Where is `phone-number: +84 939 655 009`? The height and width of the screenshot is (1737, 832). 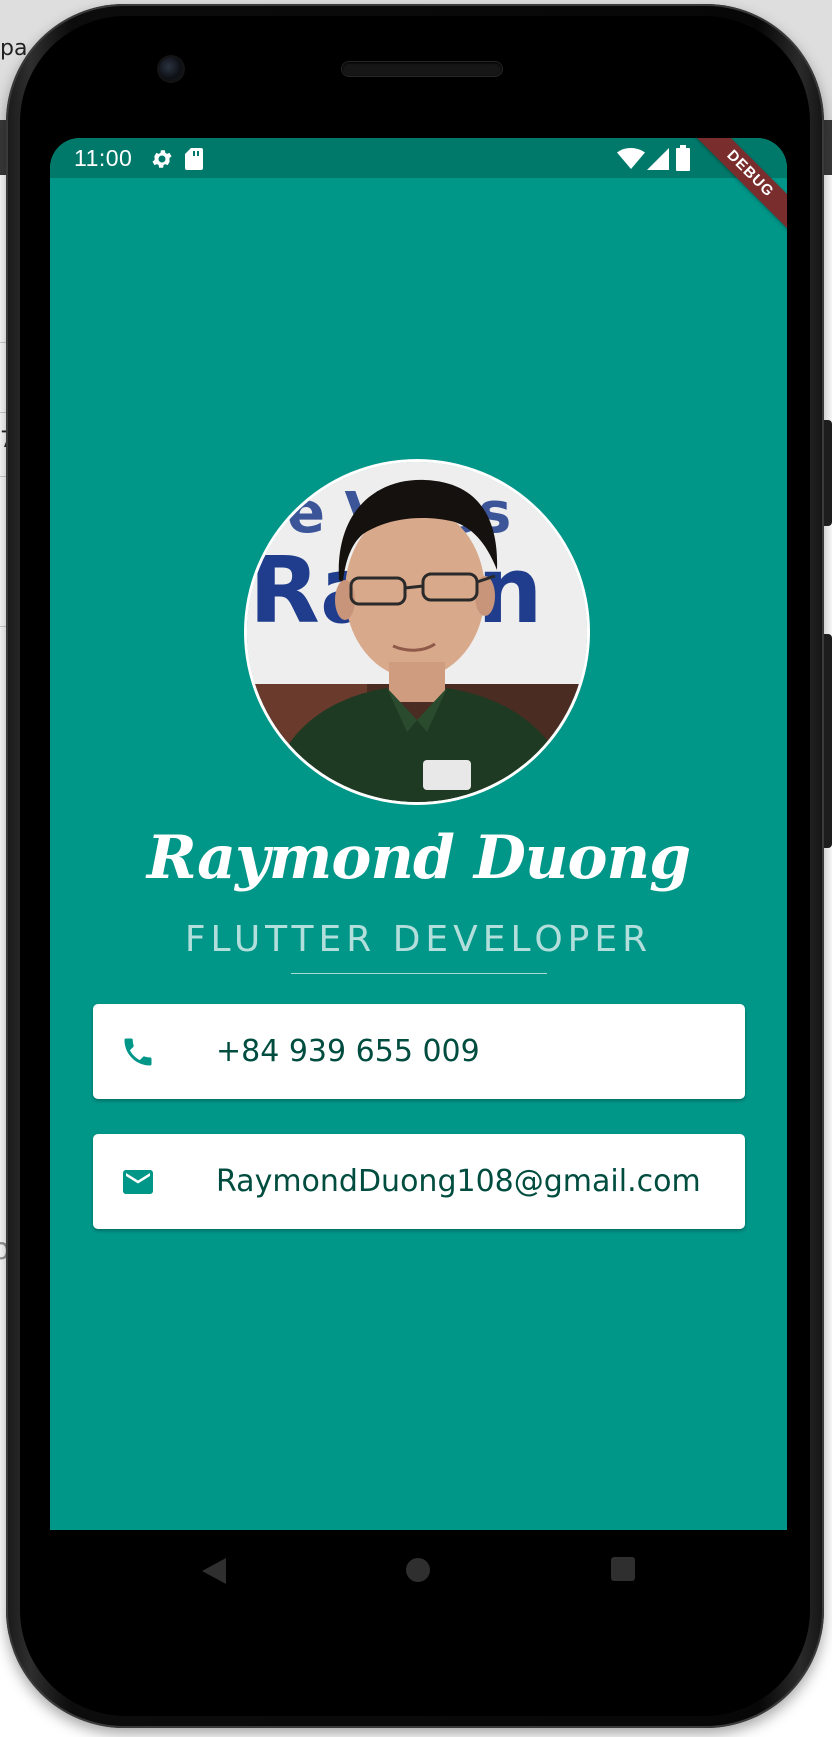 phone-number: +84 939 655 009 is located at coordinates (348, 1051).